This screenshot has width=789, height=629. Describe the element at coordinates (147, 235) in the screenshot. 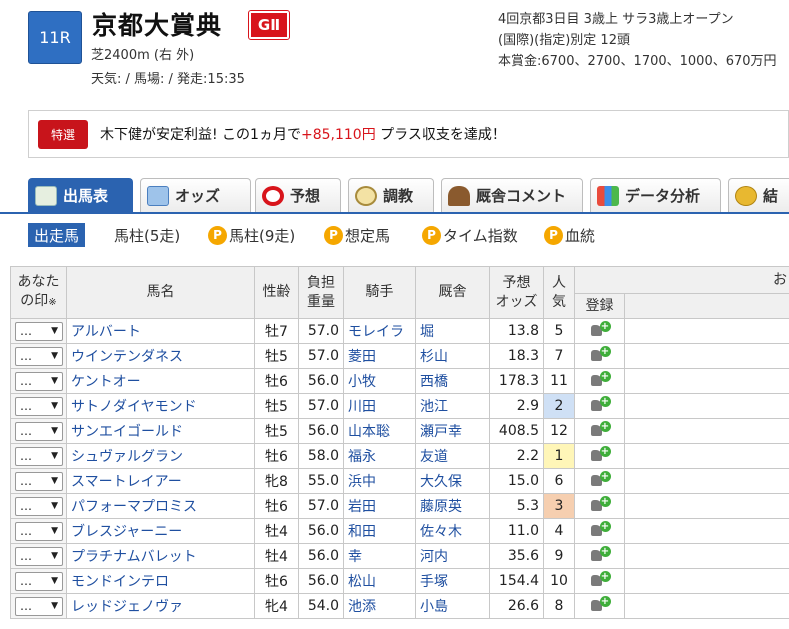

I see `subtab-past5: 馬柱(5走)` at that location.